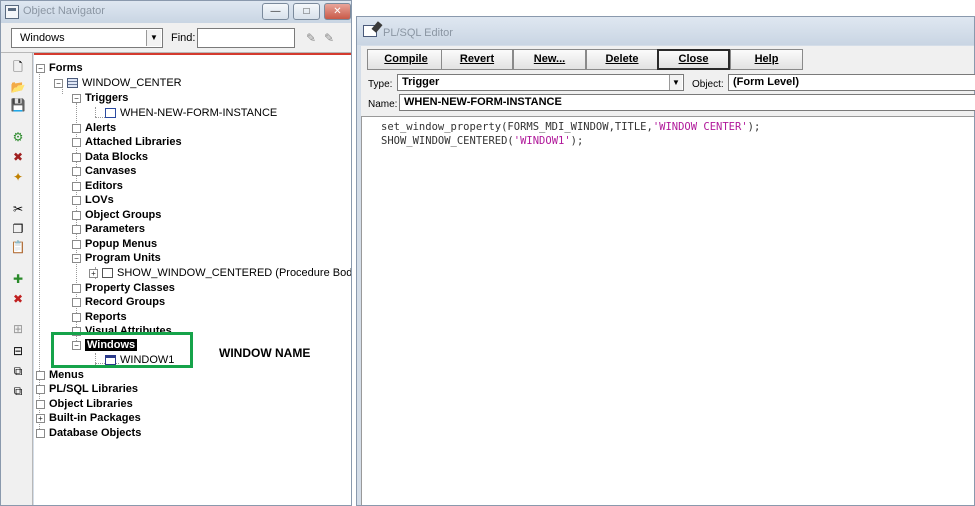 The height and width of the screenshot is (506, 975). I want to click on compile-button: Compile, so click(406, 59).